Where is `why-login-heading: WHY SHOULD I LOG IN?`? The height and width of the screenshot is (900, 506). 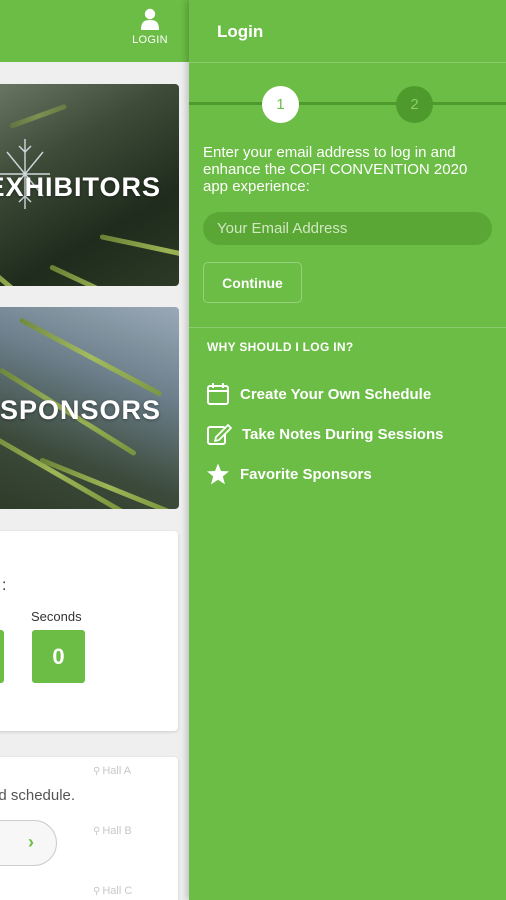 why-login-heading: WHY SHOULD I LOG IN? is located at coordinates (280, 347).